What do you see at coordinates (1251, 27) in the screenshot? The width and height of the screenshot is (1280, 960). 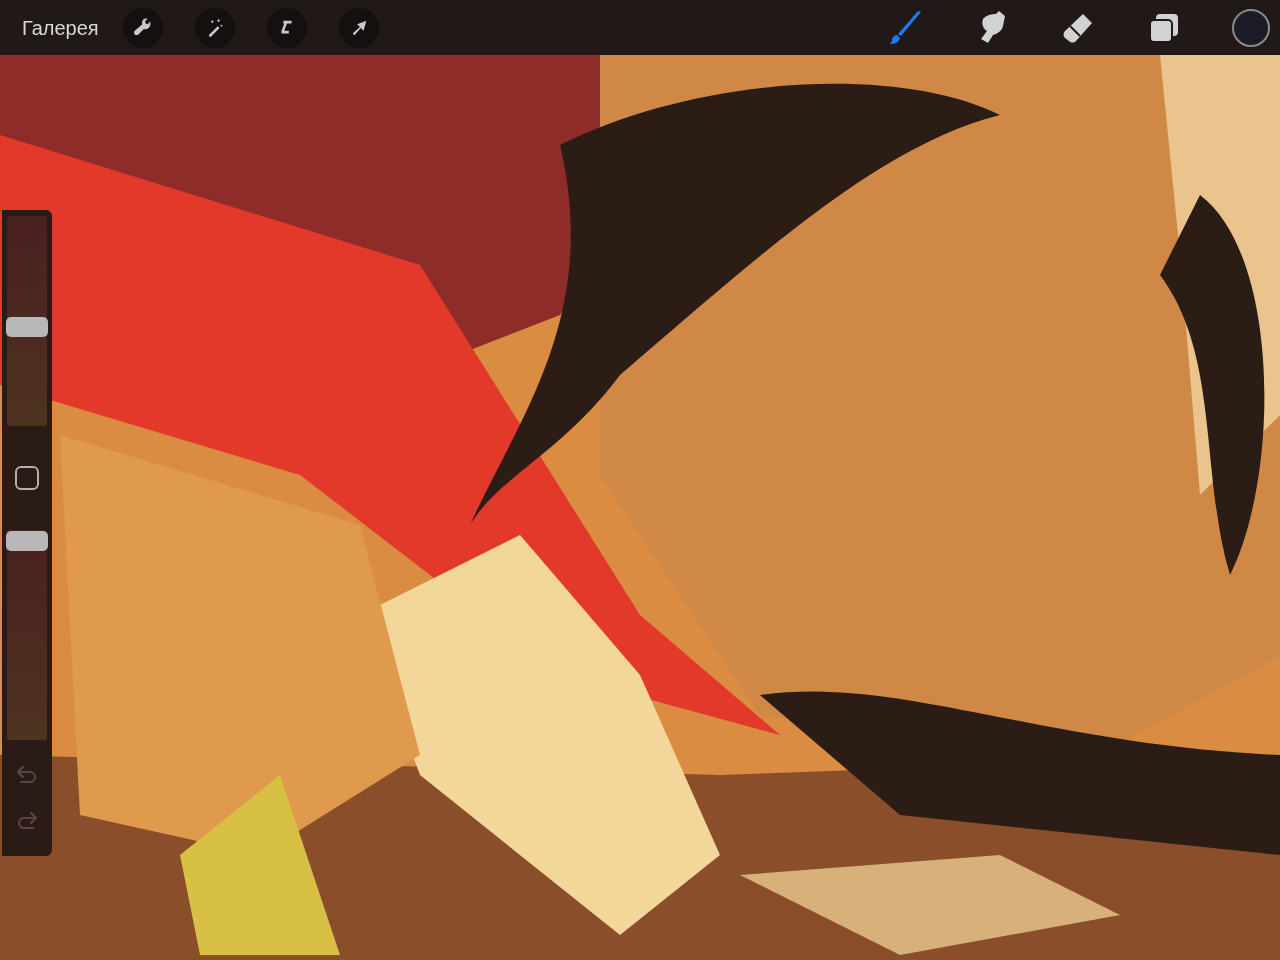 I see `color-button` at bounding box center [1251, 27].